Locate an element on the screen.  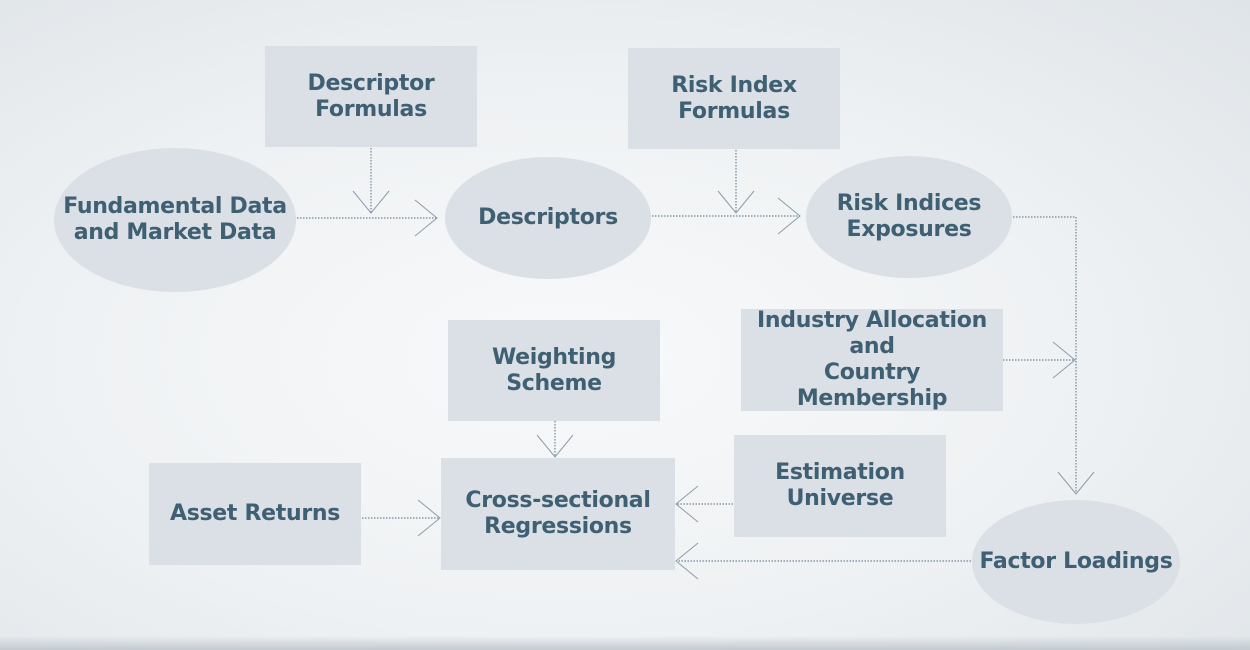
node-label: Descriptors is located at coordinates (548, 217).